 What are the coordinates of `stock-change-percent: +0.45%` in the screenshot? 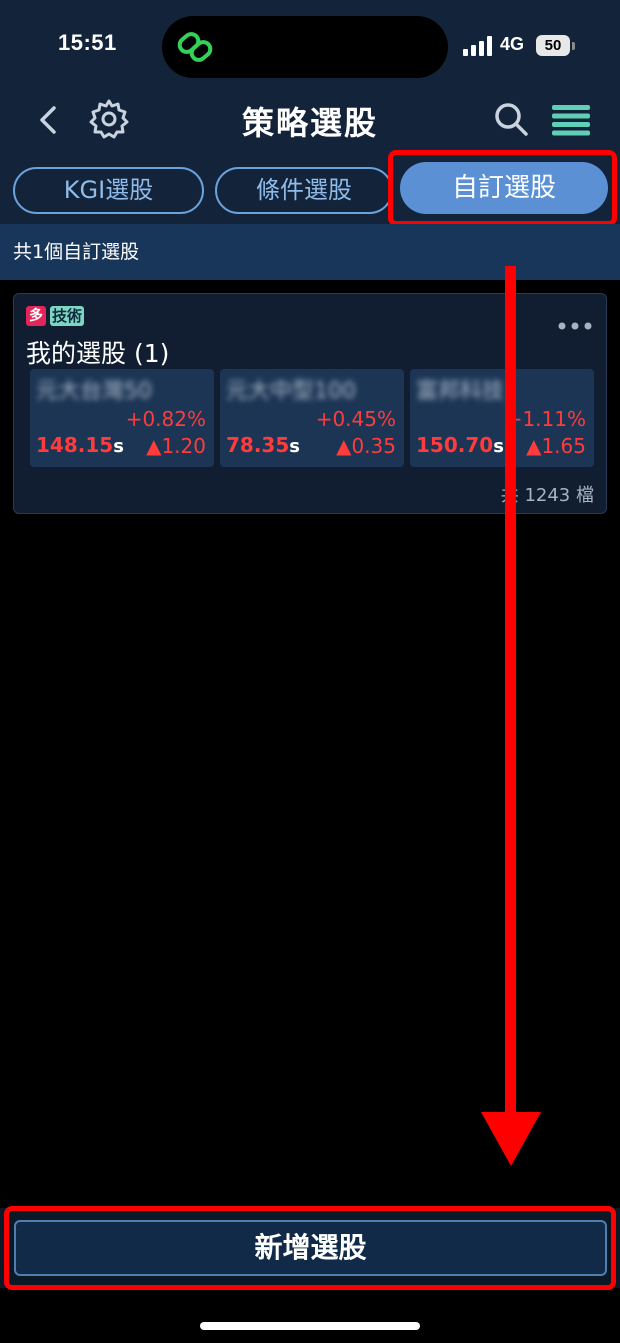 It's located at (355, 419).